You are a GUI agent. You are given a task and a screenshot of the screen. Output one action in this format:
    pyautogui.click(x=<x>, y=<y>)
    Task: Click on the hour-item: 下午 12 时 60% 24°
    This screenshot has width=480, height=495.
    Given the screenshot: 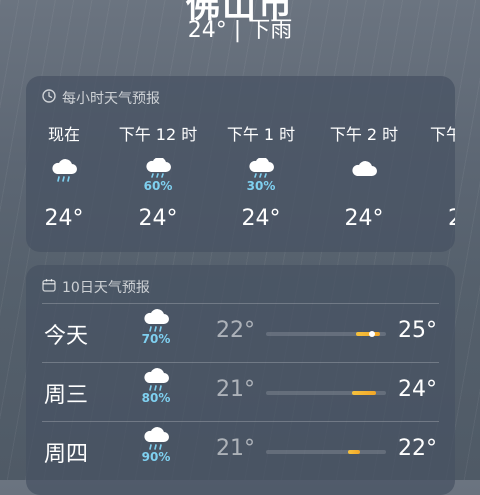 What is the action you would take?
    pyautogui.click(x=158, y=177)
    